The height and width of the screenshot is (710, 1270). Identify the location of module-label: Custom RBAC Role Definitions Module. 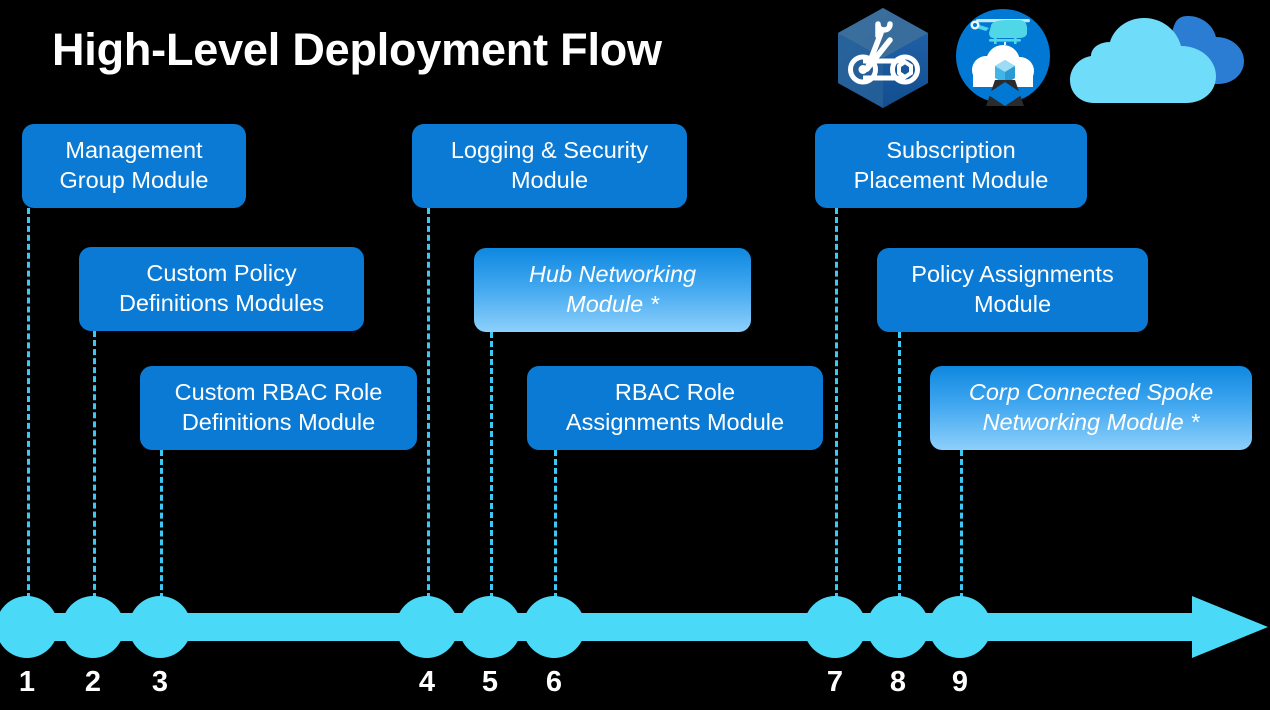
(278, 407).